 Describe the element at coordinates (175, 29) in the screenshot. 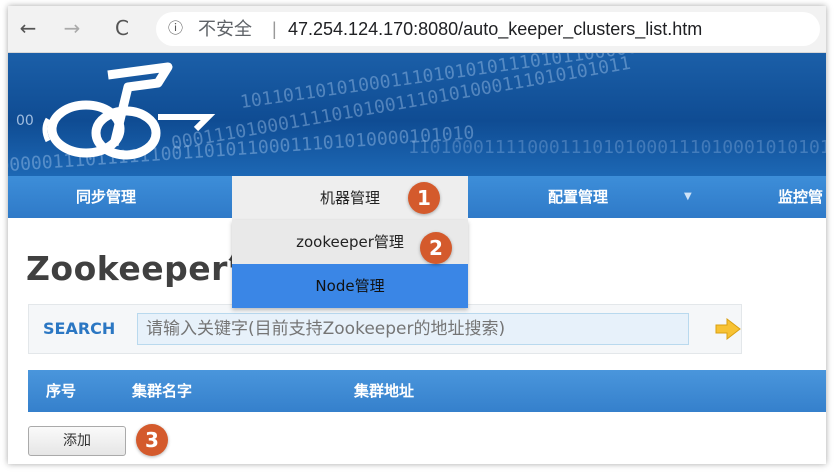

I see `info-icon: ⓘ` at that location.